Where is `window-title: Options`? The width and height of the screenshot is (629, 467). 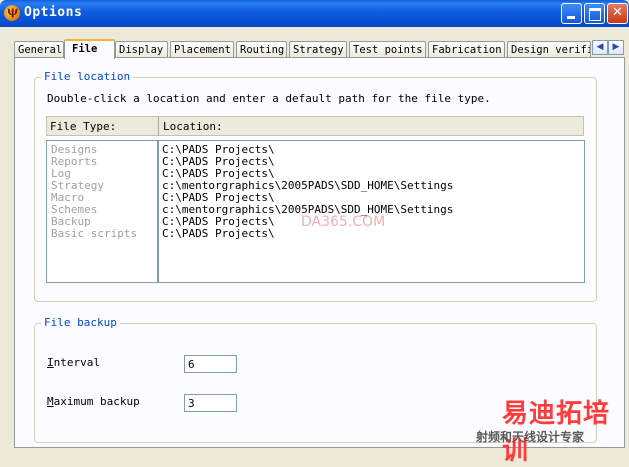 window-title: Options is located at coordinates (53, 12).